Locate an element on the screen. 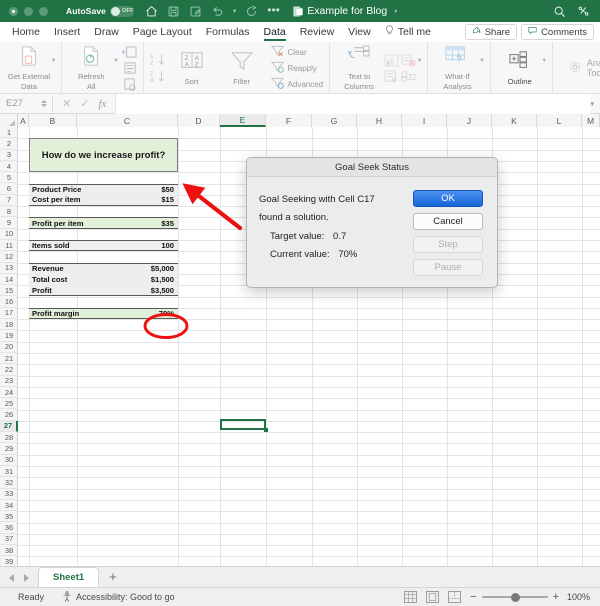 This screenshot has height=606, width=600. save-as-icon is located at coordinates (195, 11).